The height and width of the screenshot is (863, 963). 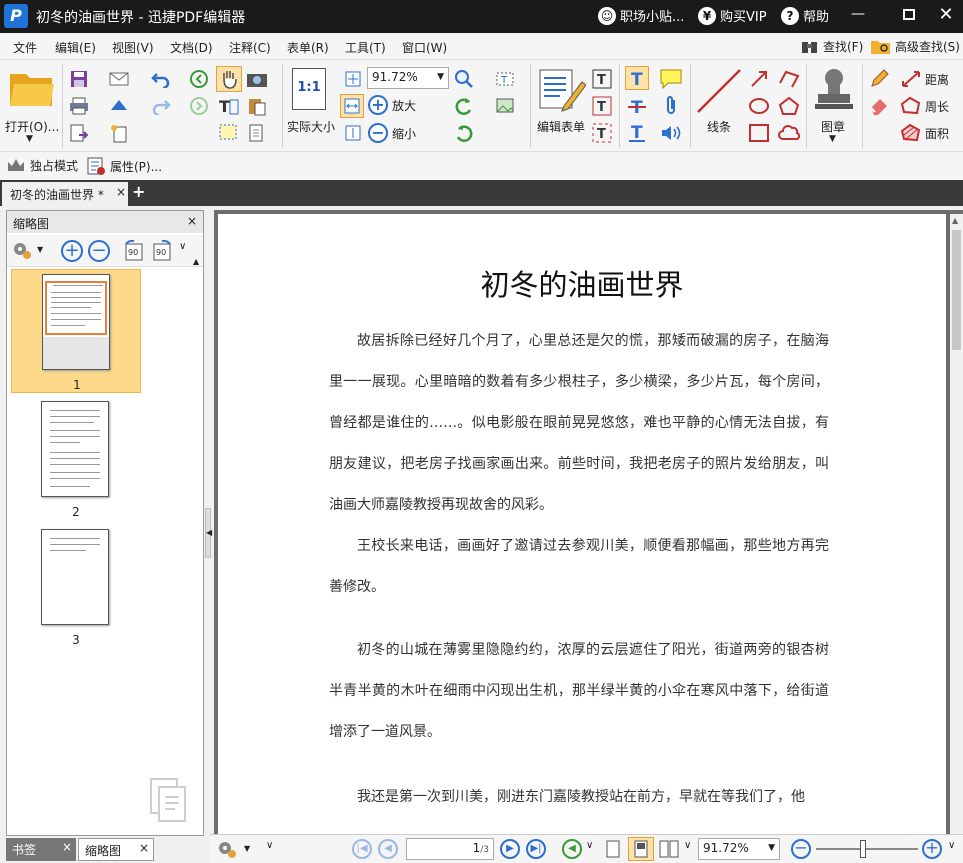 What do you see at coordinates (759, 133) in the screenshot?
I see `rectangle-icon` at bounding box center [759, 133].